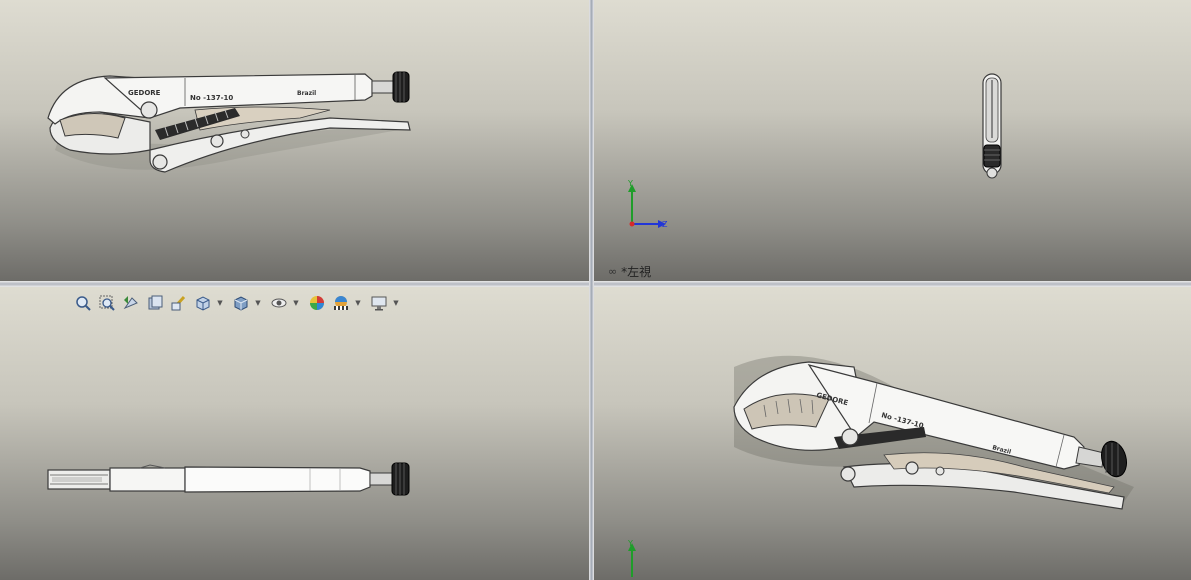 The height and width of the screenshot is (580, 1191). I want to click on view-orientation-label: ∞ *左視, so click(629, 271).